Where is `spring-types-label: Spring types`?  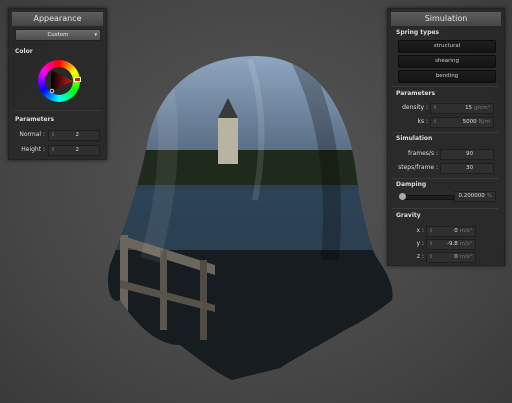 spring-types-label: Spring types is located at coordinates (418, 32).